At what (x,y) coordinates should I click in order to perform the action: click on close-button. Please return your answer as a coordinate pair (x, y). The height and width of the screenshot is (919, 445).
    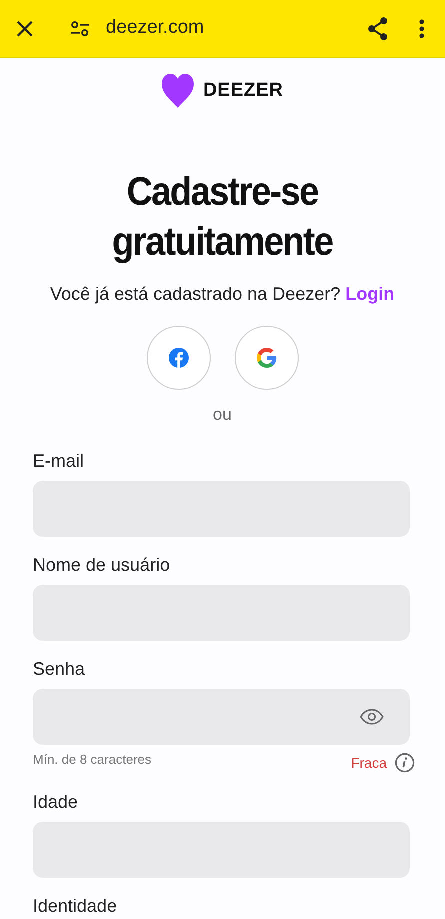
    Looking at the image, I should click on (25, 29).